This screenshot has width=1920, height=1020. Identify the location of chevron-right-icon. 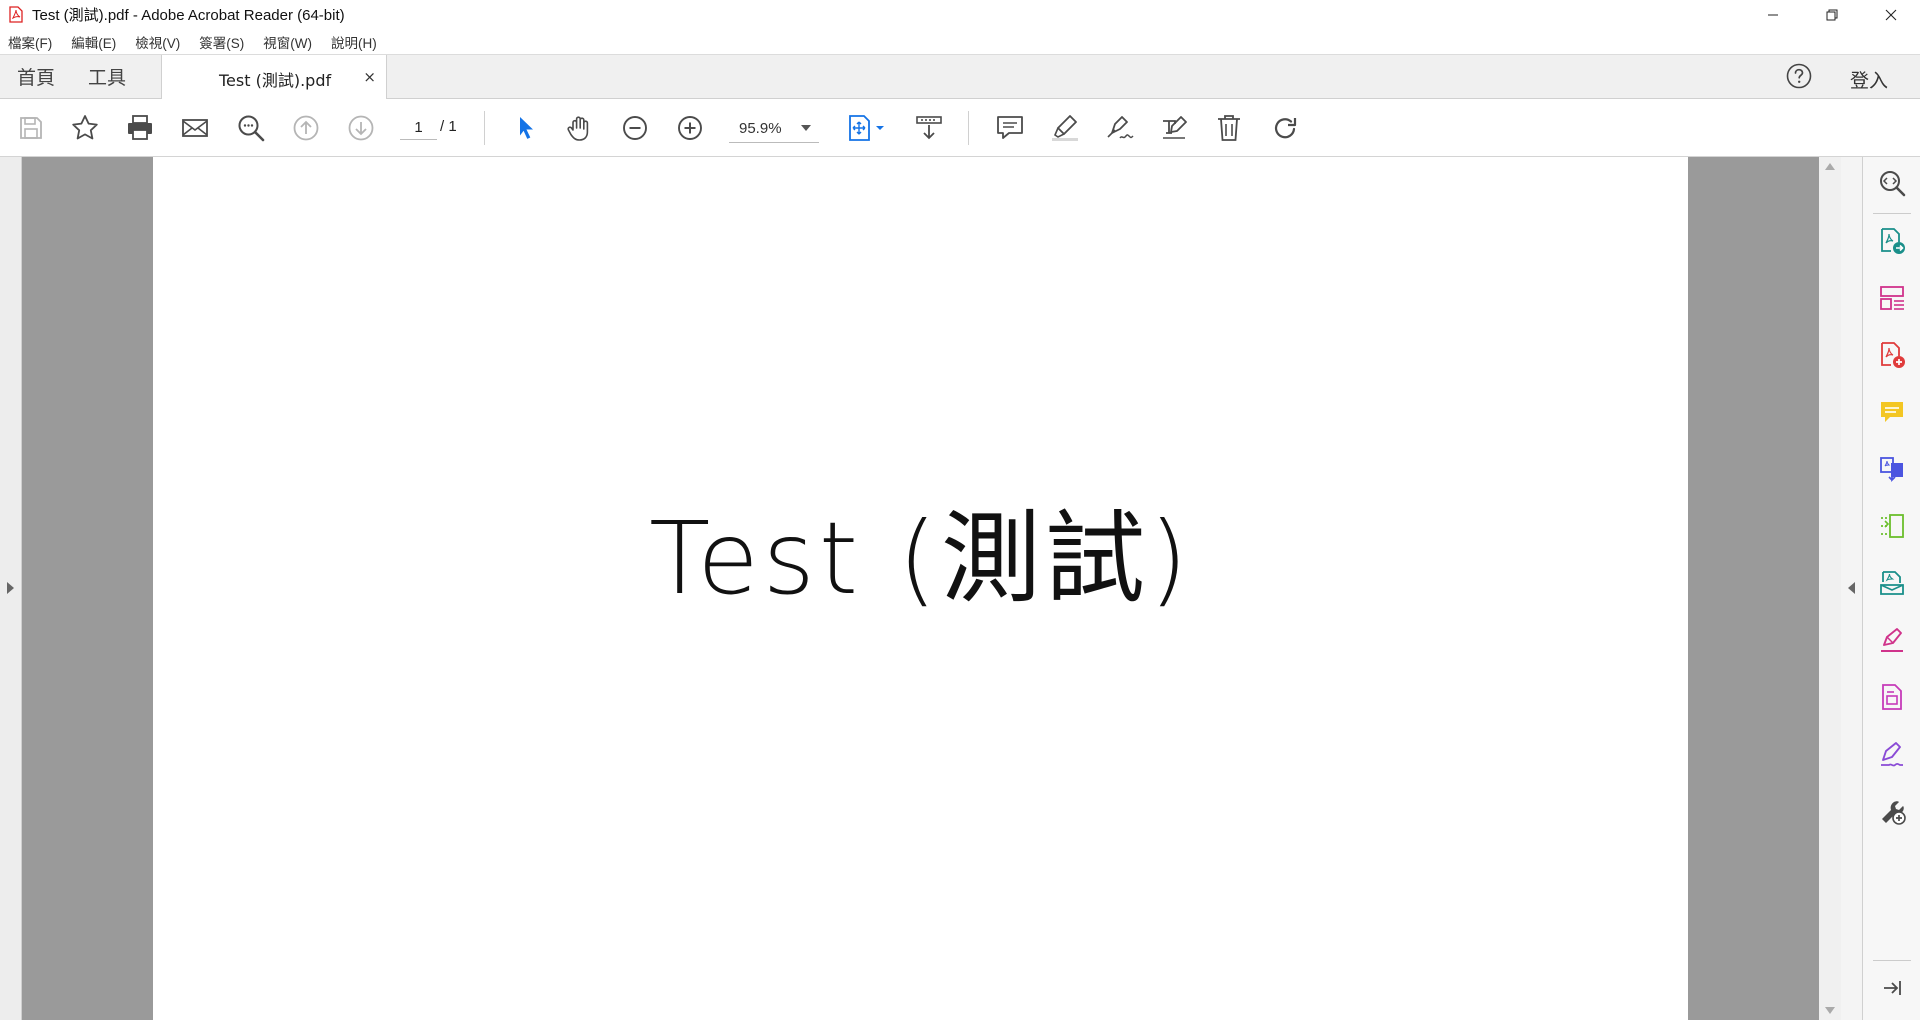
(10, 588).